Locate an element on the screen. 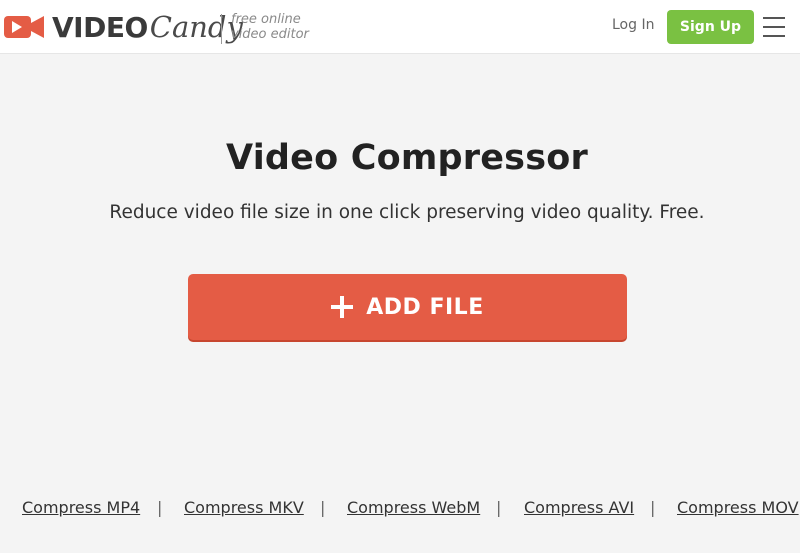  videocandy-logo: VIDEO Candy is located at coordinates (123, 27).